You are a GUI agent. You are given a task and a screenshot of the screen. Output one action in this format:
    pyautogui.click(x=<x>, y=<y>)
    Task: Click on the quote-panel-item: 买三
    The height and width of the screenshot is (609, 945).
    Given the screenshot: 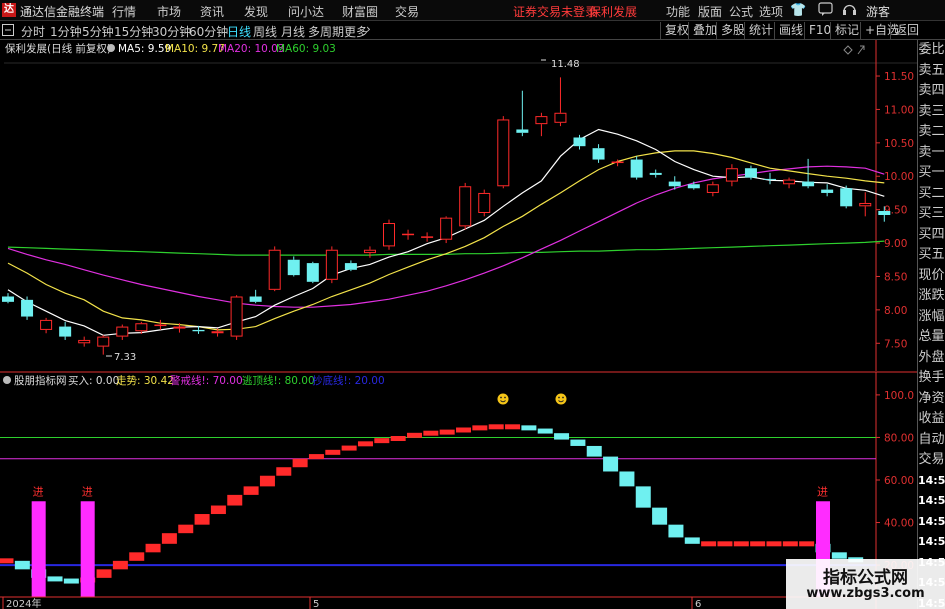 What is the action you would take?
    pyautogui.click(x=931, y=214)
    